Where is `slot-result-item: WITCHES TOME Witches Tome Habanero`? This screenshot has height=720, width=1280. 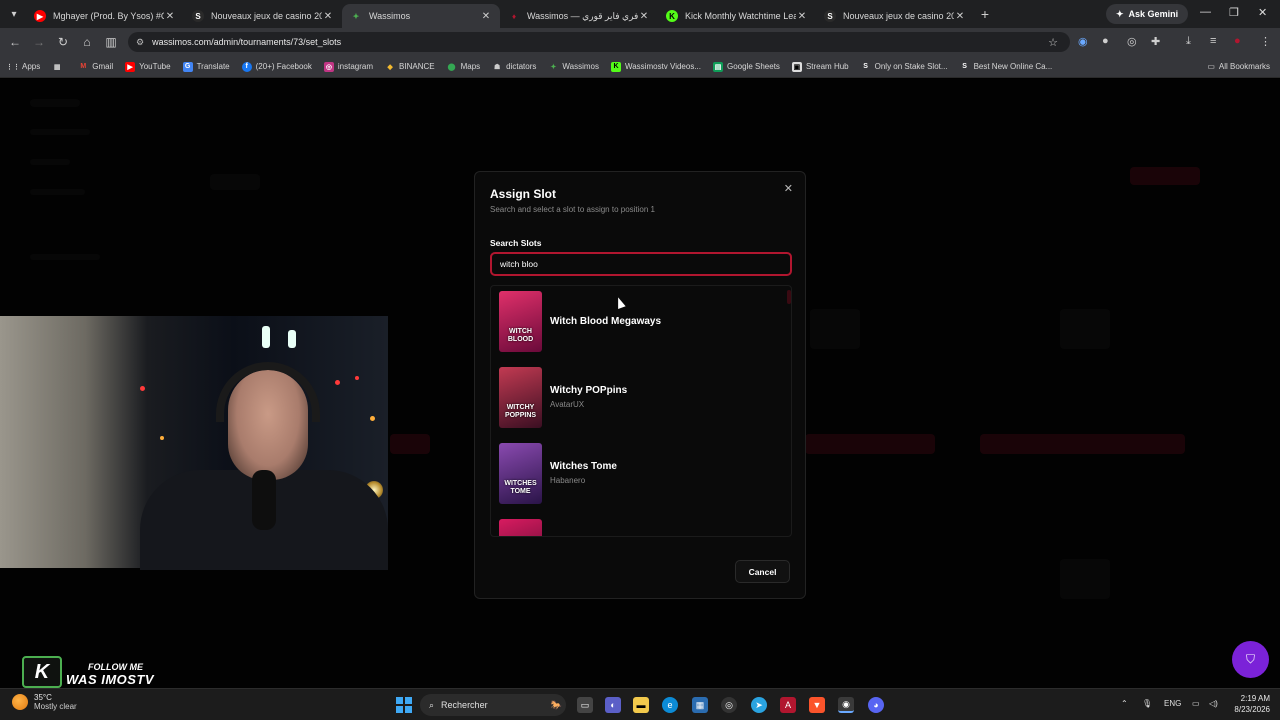 slot-result-item: WITCHES TOME Witches Tome Habanero is located at coordinates (641, 473).